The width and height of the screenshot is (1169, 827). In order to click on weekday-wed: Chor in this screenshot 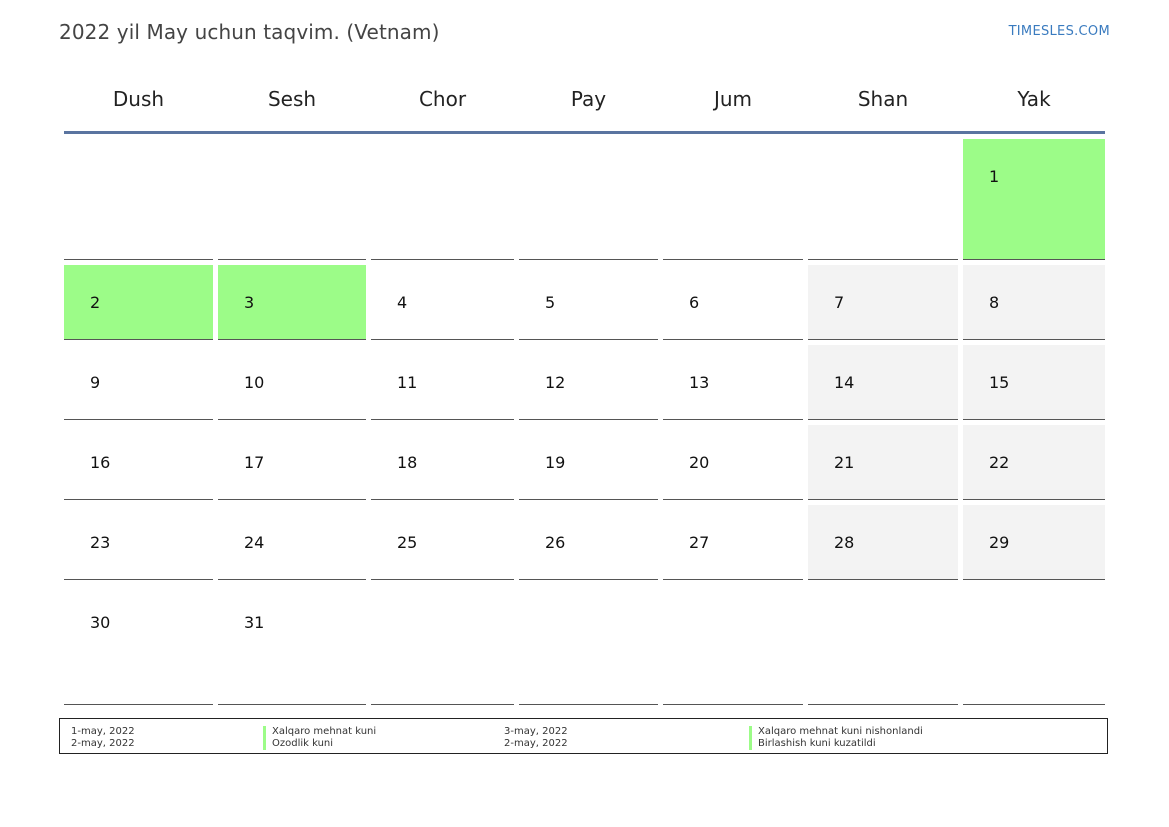, I will do `click(442, 99)`.